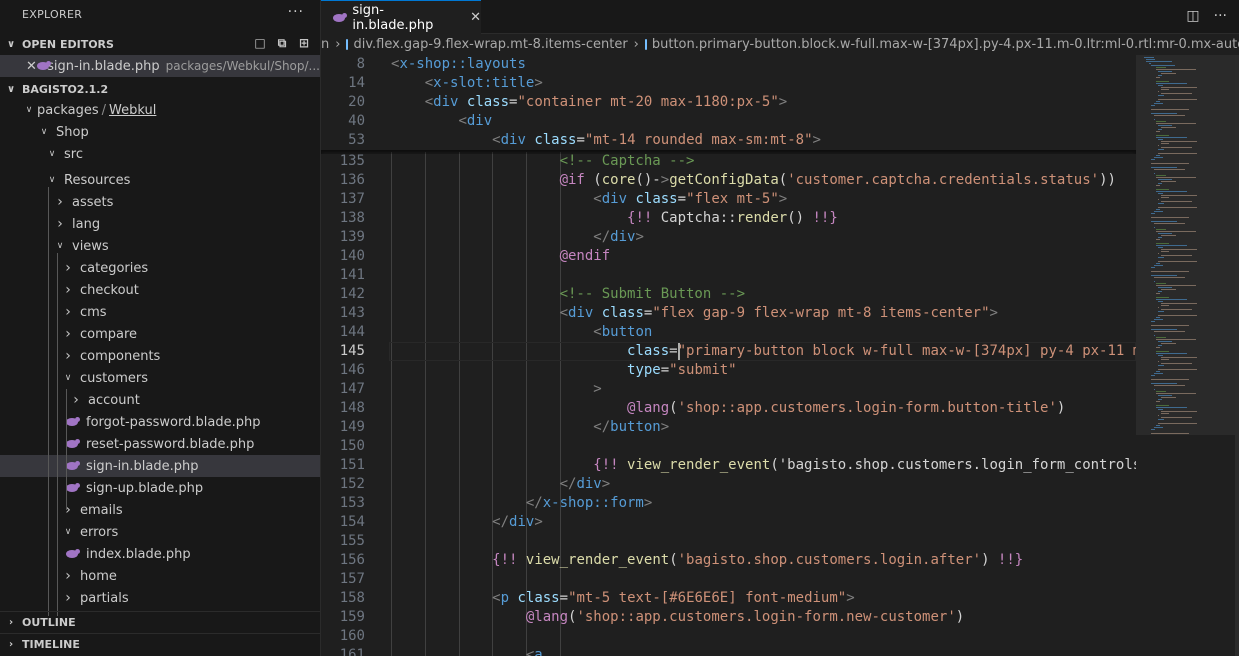 This screenshot has height=656, width=1239. What do you see at coordinates (543, 161) in the screenshot?
I see `code-text: <!-- Captcha -->` at bounding box center [543, 161].